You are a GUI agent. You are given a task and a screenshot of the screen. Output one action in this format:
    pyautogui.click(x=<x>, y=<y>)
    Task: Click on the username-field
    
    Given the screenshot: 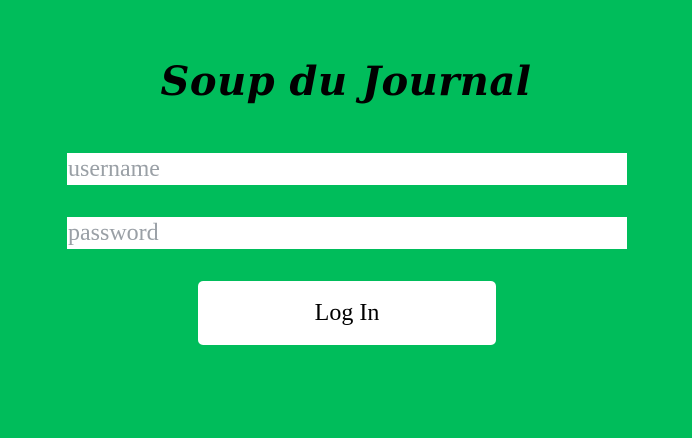 What is the action you would take?
    pyautogui.click(x=347, y=169)
    